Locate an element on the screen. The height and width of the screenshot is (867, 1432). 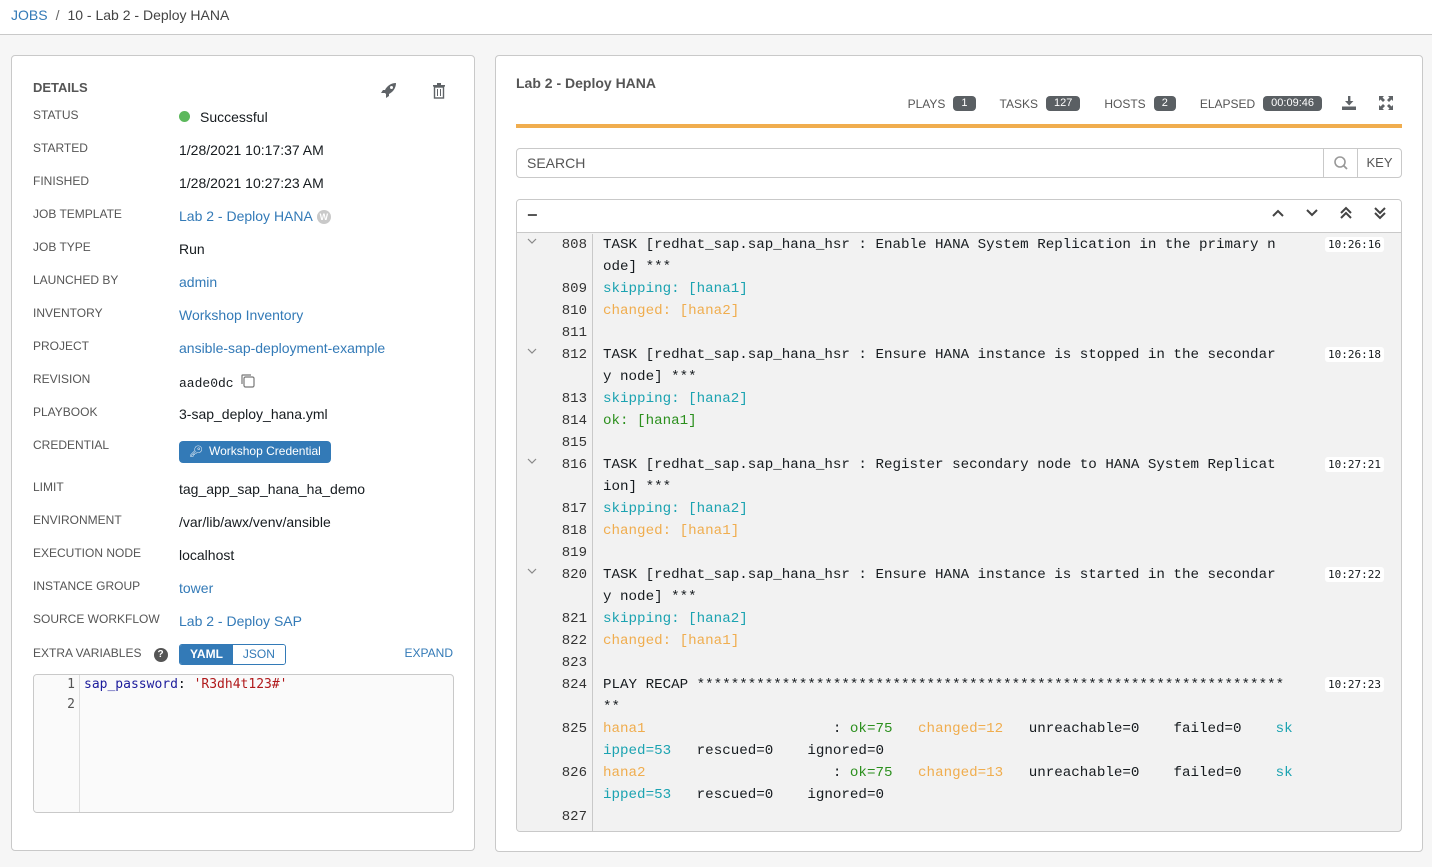
log-timestamp: 10:27:23 is located at coordinates (1354, 684).